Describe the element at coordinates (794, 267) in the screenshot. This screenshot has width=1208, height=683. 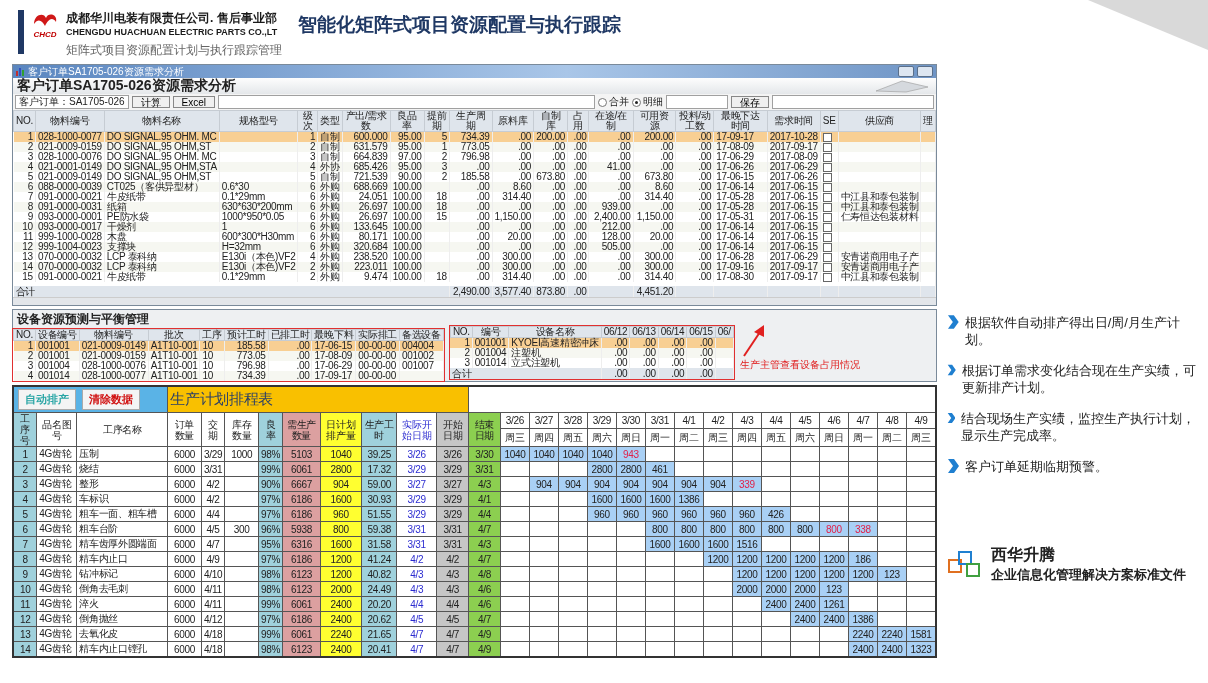
I see `table-cell: 2017-09-17` at that location.